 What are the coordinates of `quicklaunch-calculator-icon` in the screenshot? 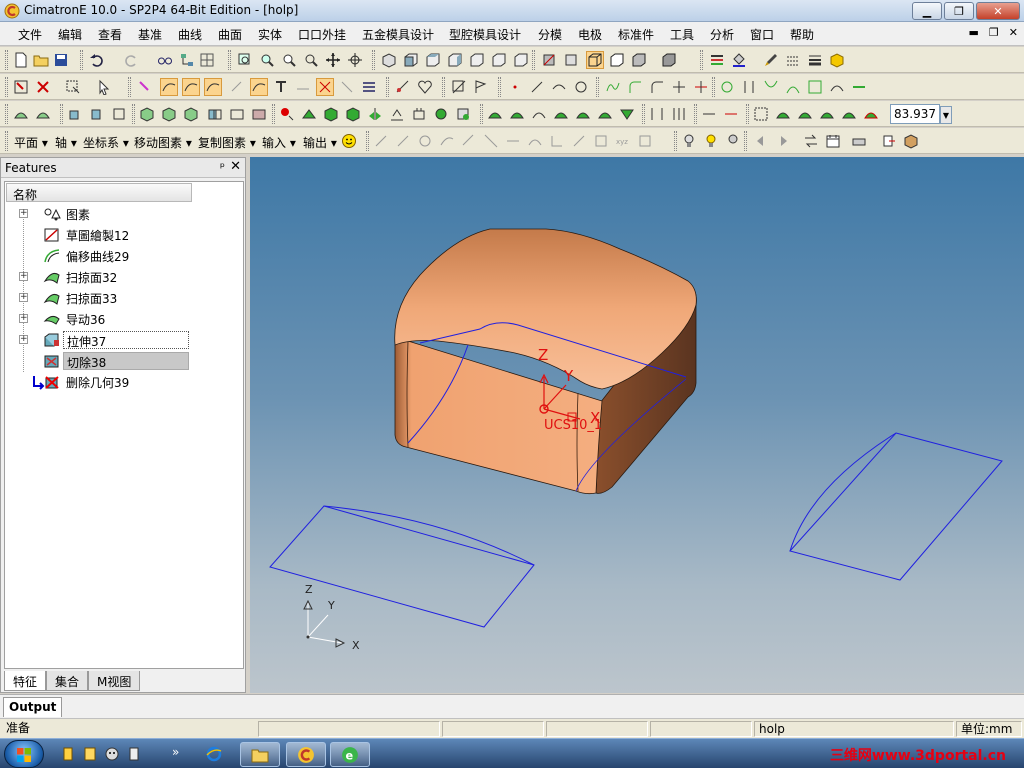 It's located at (134, 754).